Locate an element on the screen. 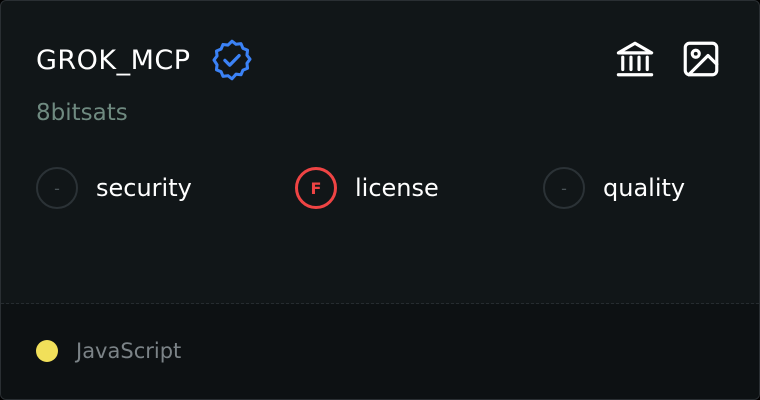 This screenshot has height=400, width=760. score-license: F license is located at coordinates (367, 188).